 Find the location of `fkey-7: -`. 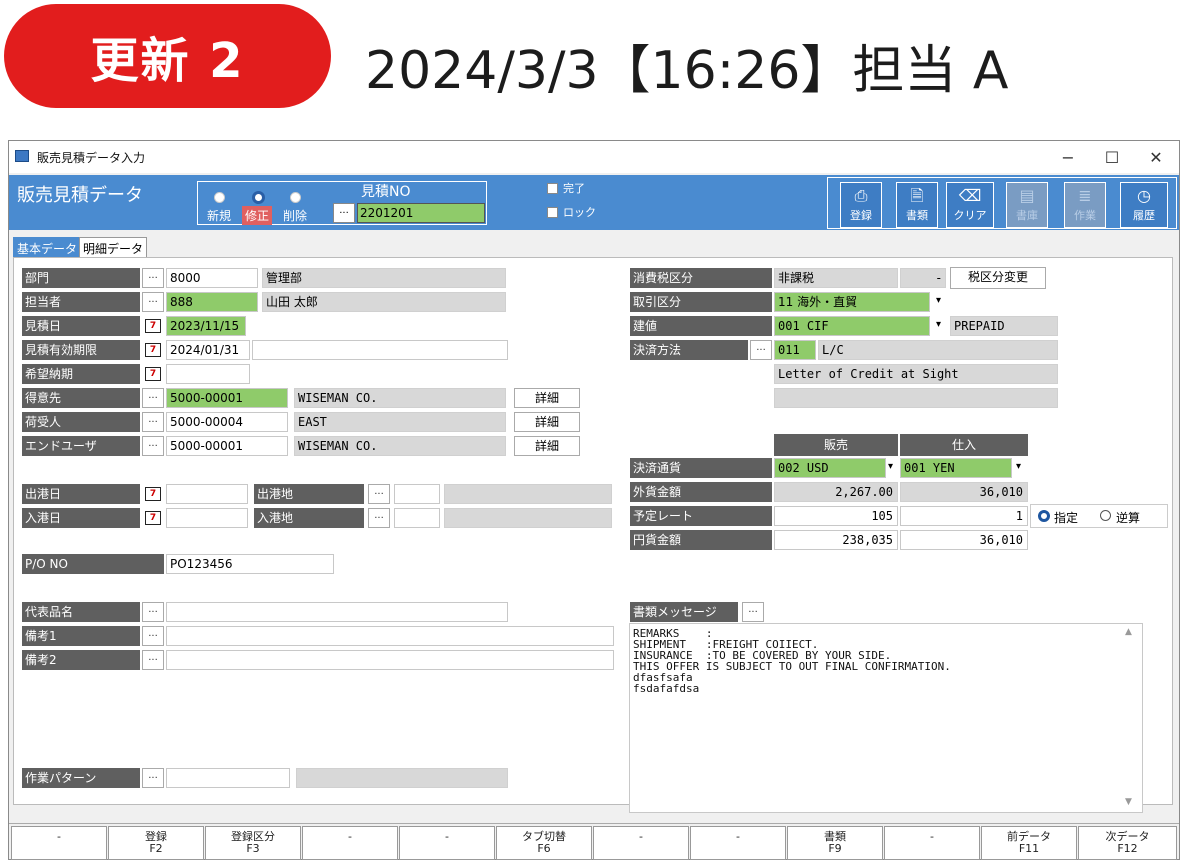

fkey-7: - is located at coordinates (641, 843).